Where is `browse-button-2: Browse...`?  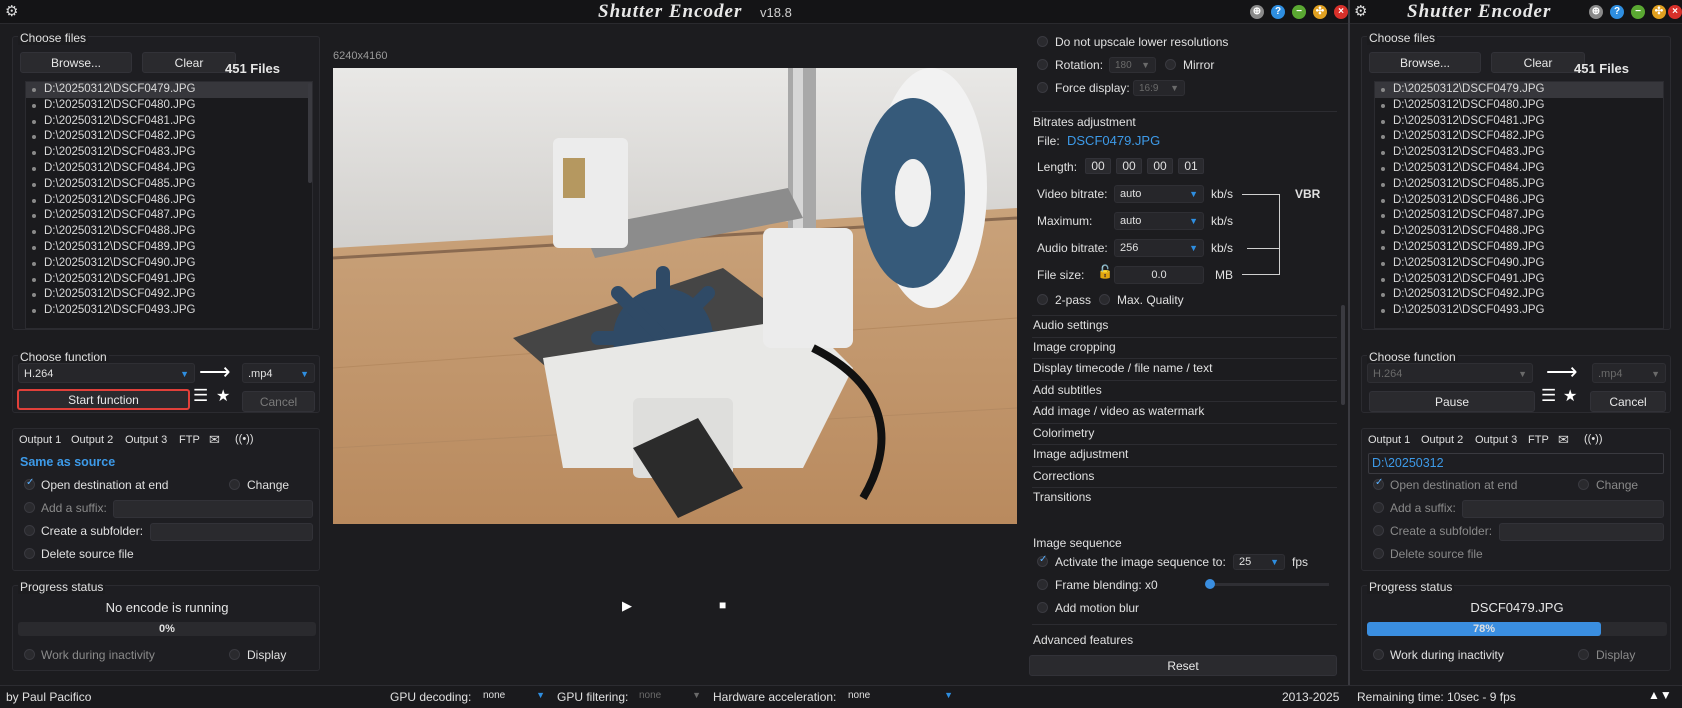
browse-button-2: Browse... is located at coordinates (1425, 62).